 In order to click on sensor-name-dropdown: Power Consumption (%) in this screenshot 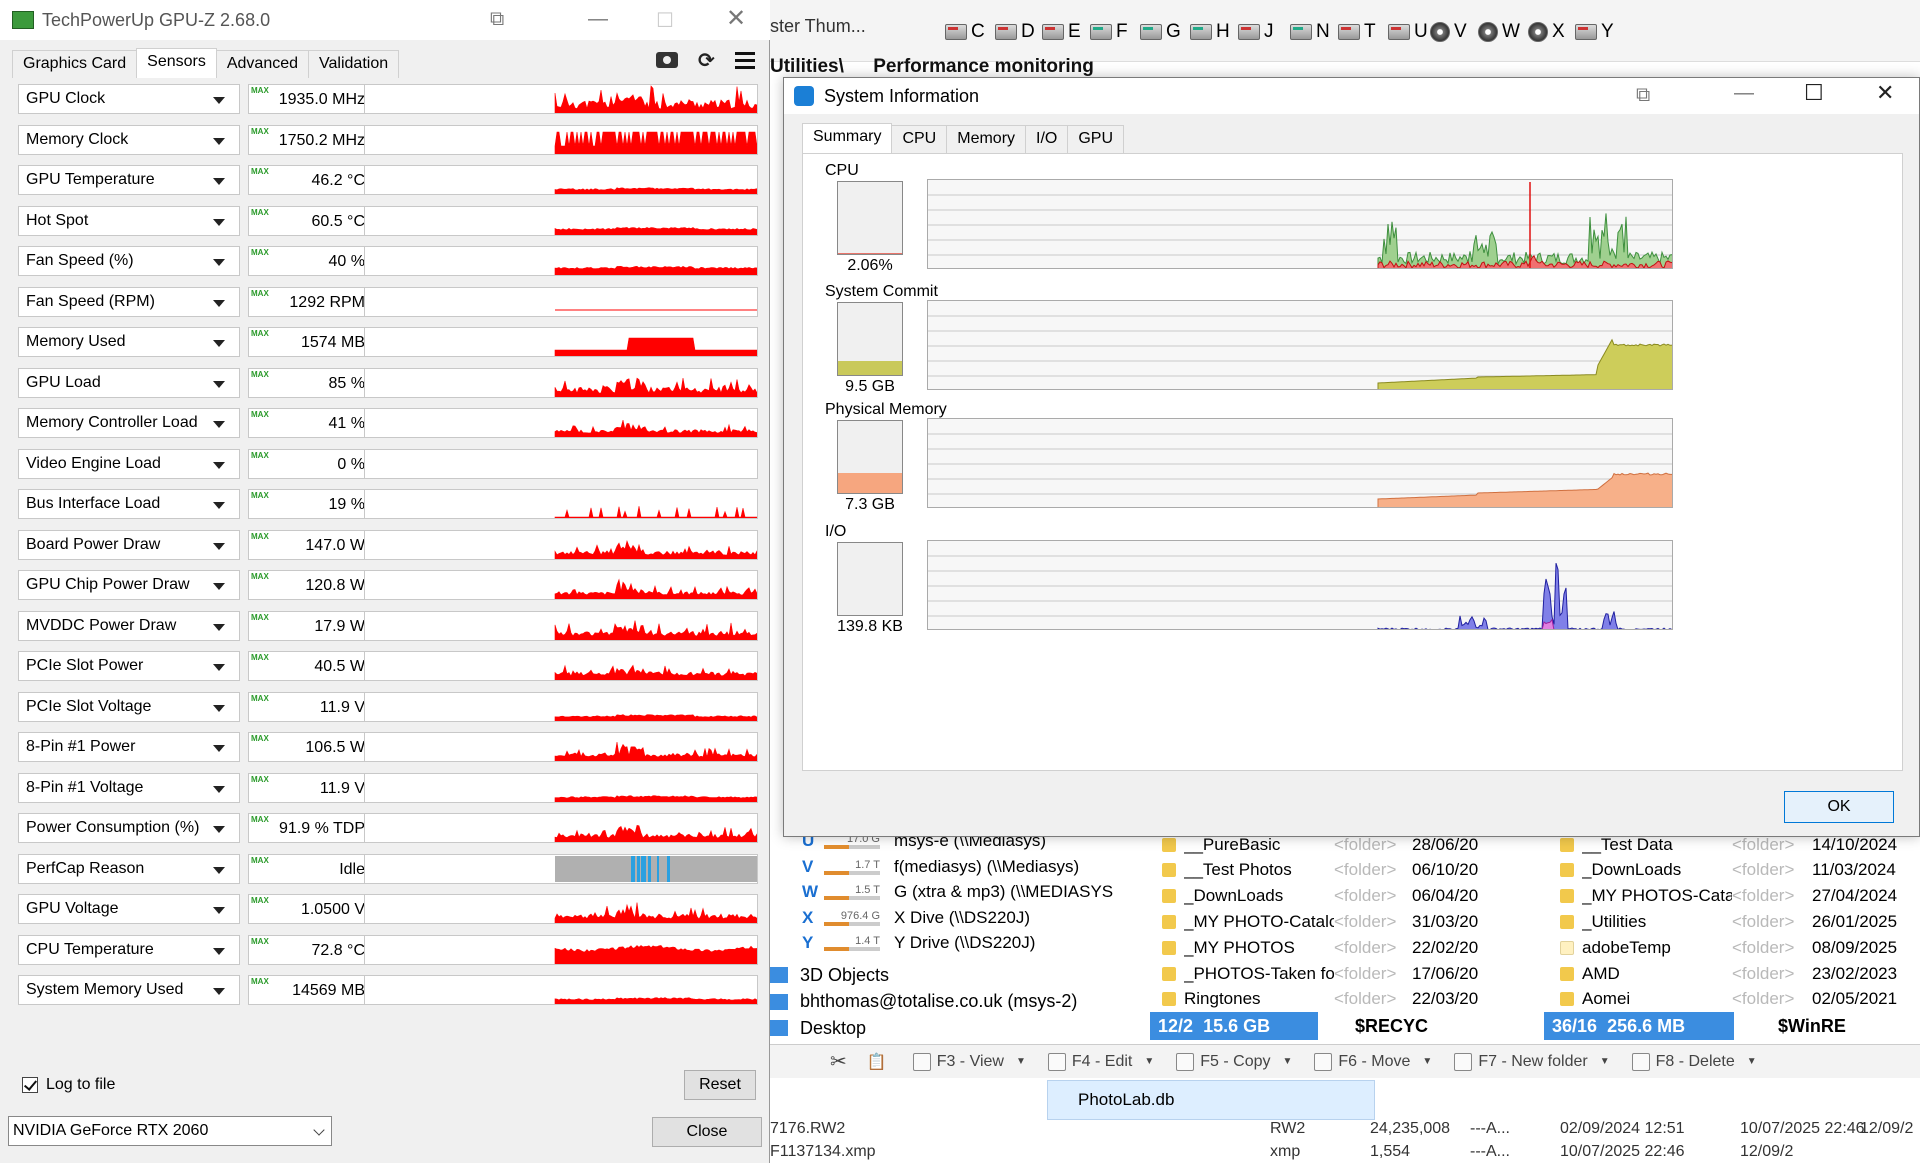, I will do `click(129, 828)`.